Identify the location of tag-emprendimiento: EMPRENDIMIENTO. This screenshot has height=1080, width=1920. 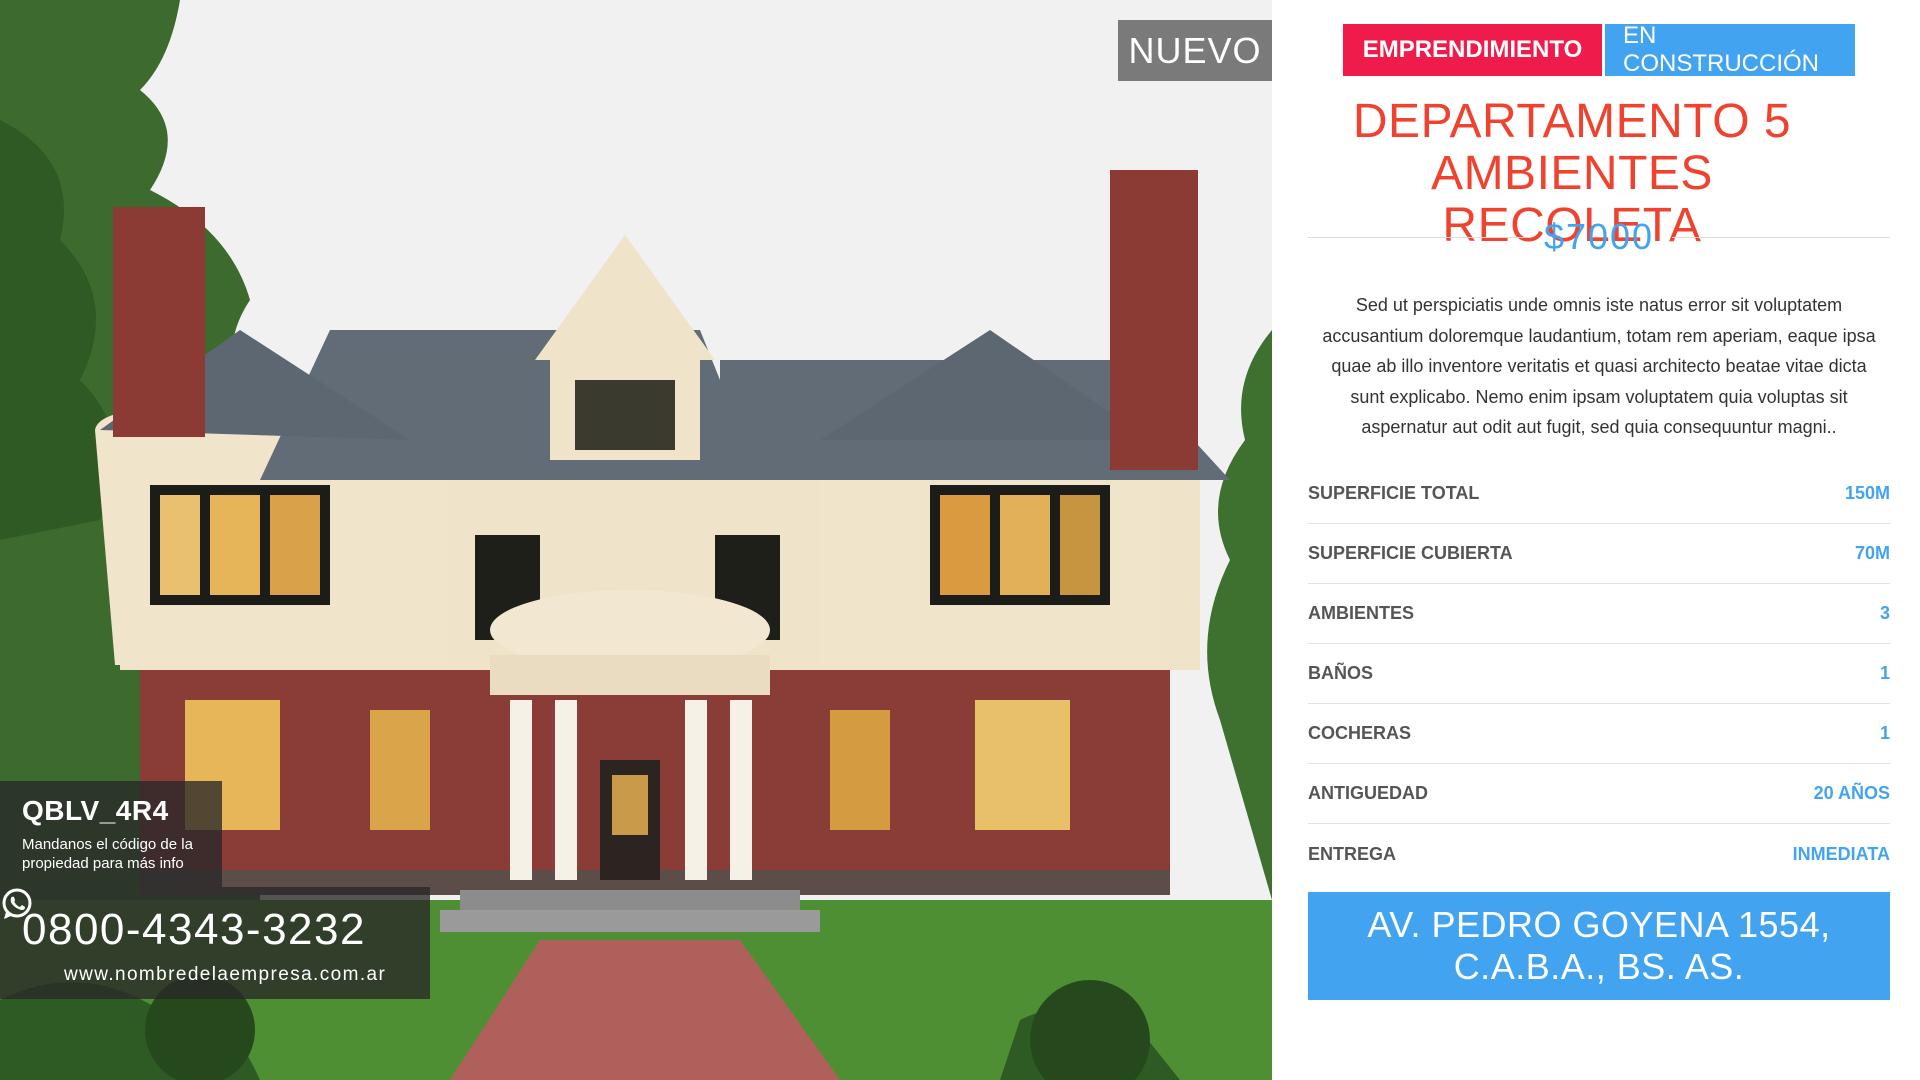
(1472, 50).